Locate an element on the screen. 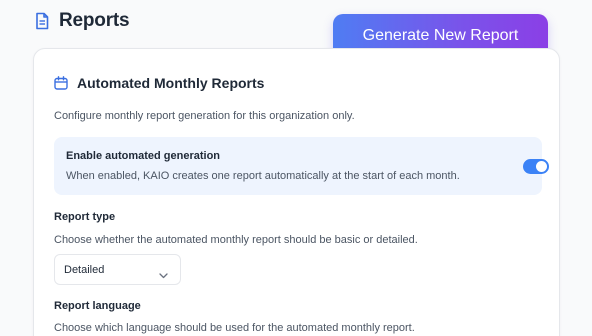 This screenshot has height=336, width=592. automation-toggle-title: Enable automated generation is located at coordinates (143, 156).